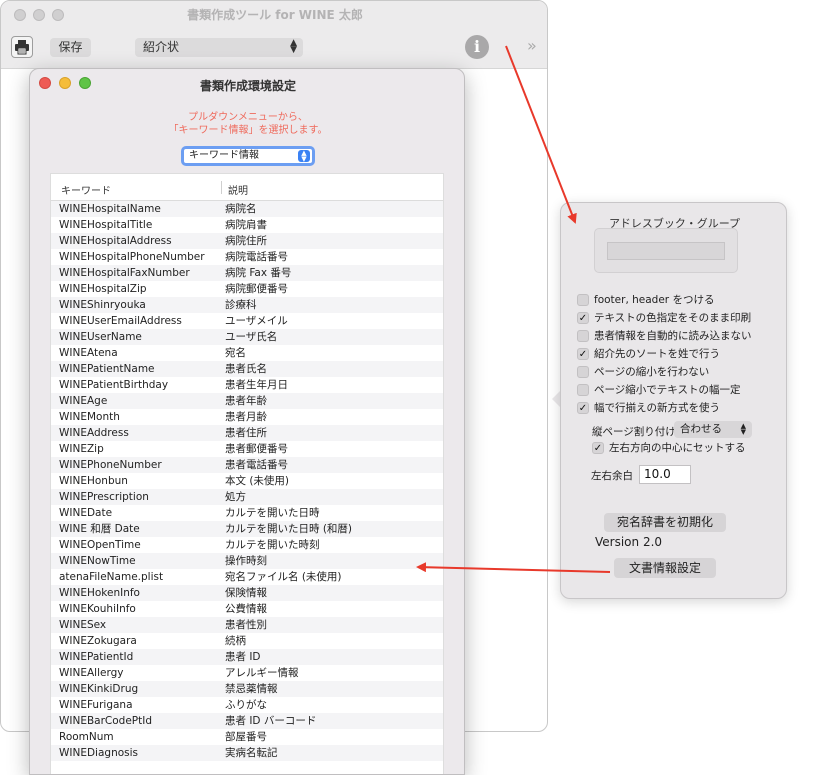  What do you see at coordinates (743, 429) in the screenshot?
I see `chevron-updown-icon: ▲ ▼` at bounding box center [743, 429].